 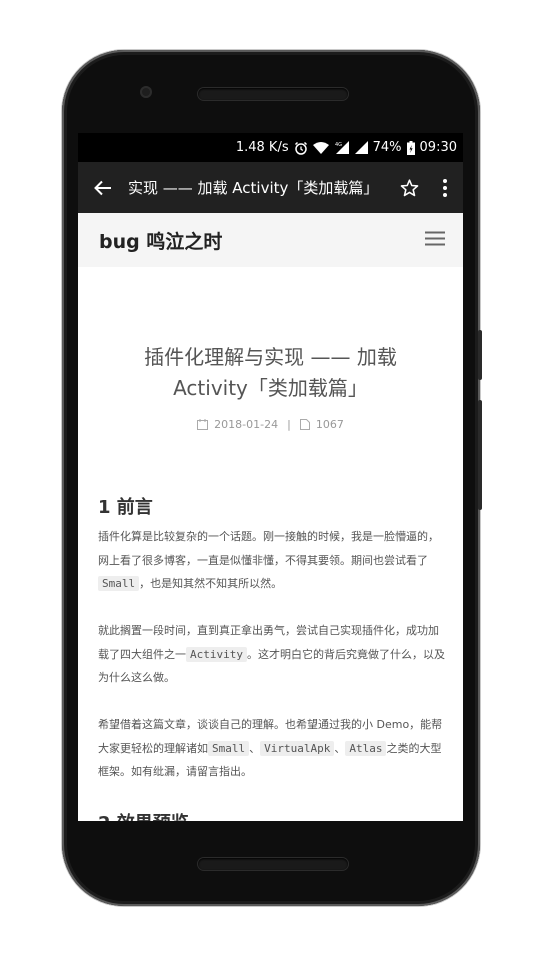 I want to click on more-vertical-icon, so click(x=445, y=187).